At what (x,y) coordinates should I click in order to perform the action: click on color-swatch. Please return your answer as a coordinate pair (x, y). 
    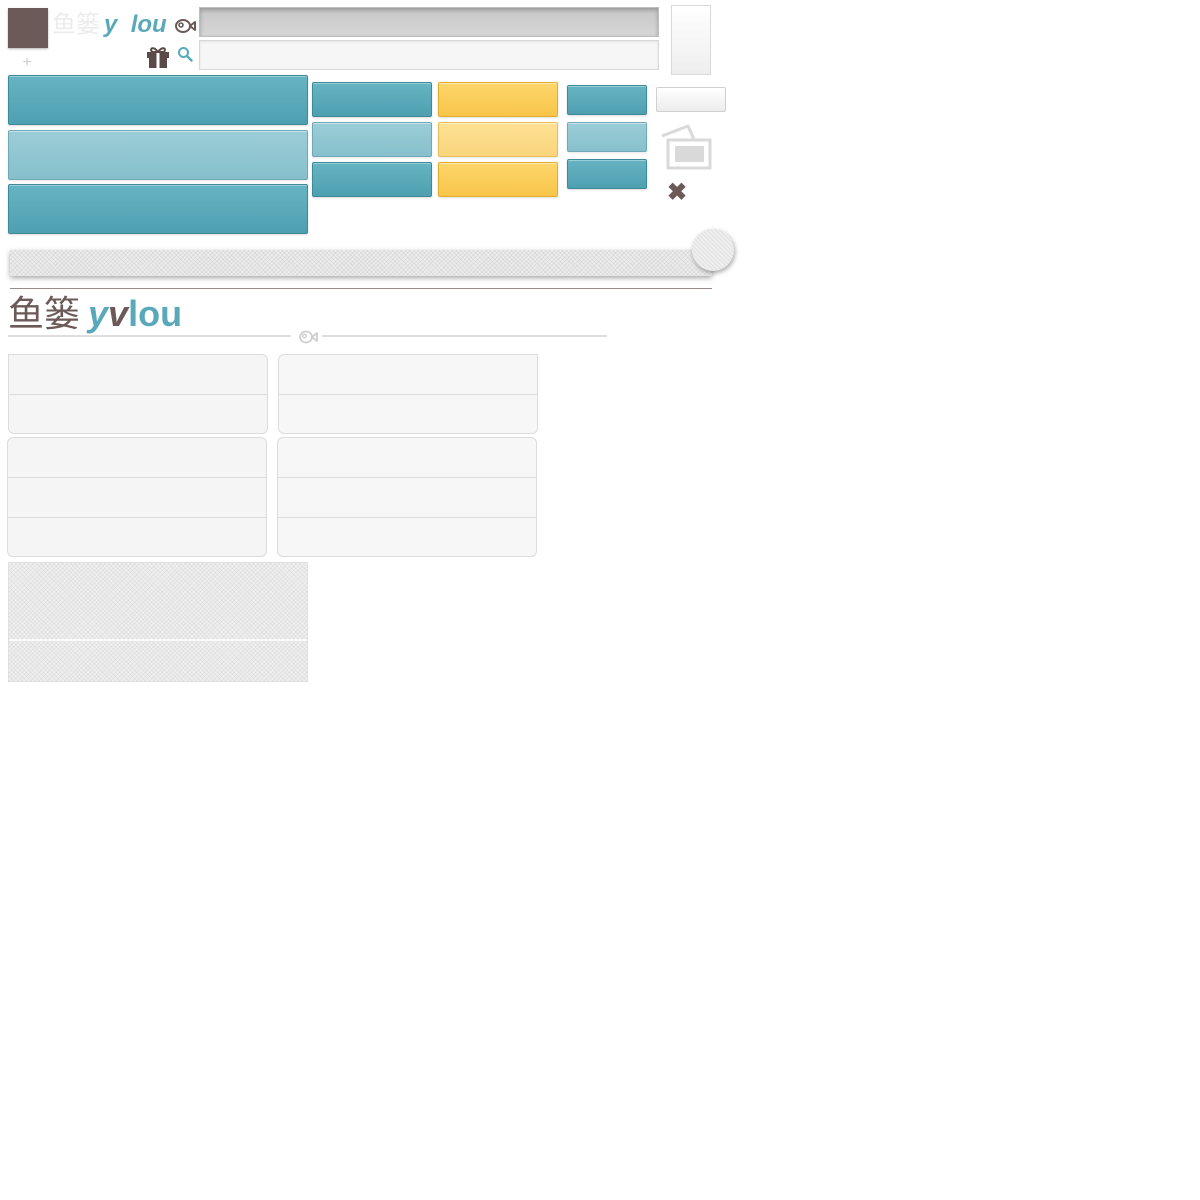
    Looking at the image, I should click on (28, 28).